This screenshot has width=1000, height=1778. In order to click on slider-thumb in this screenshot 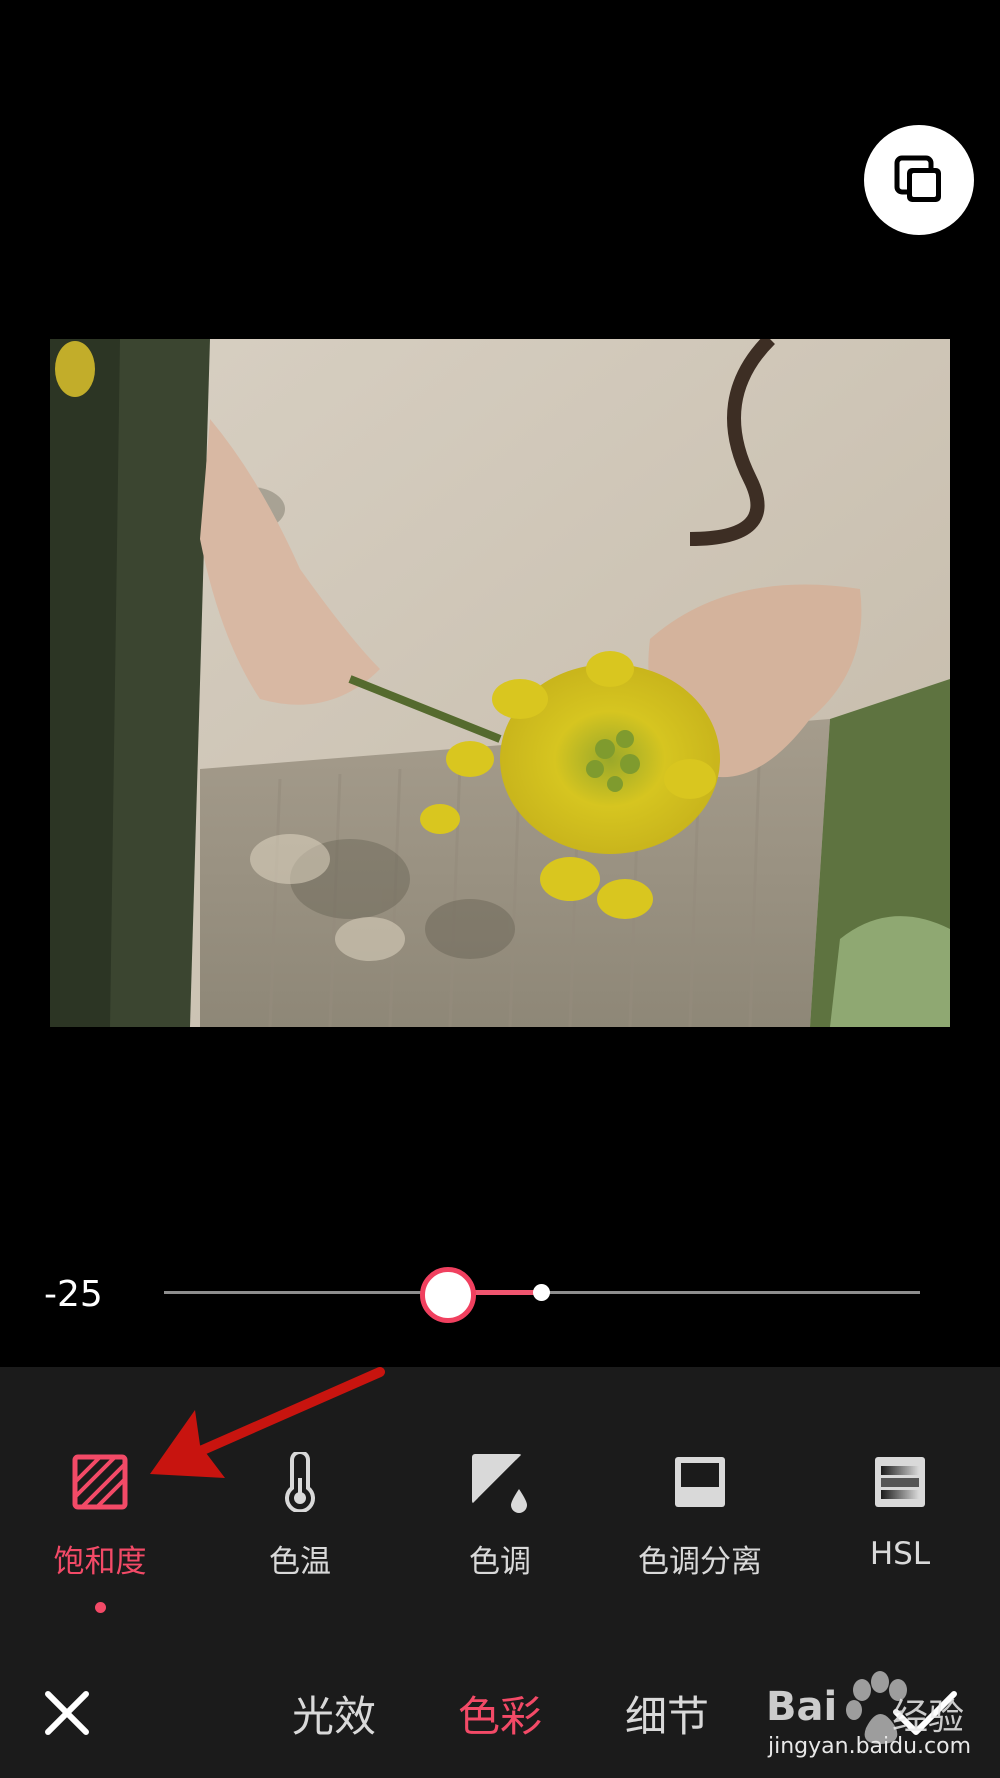, I will do `click(448, 1295)`.